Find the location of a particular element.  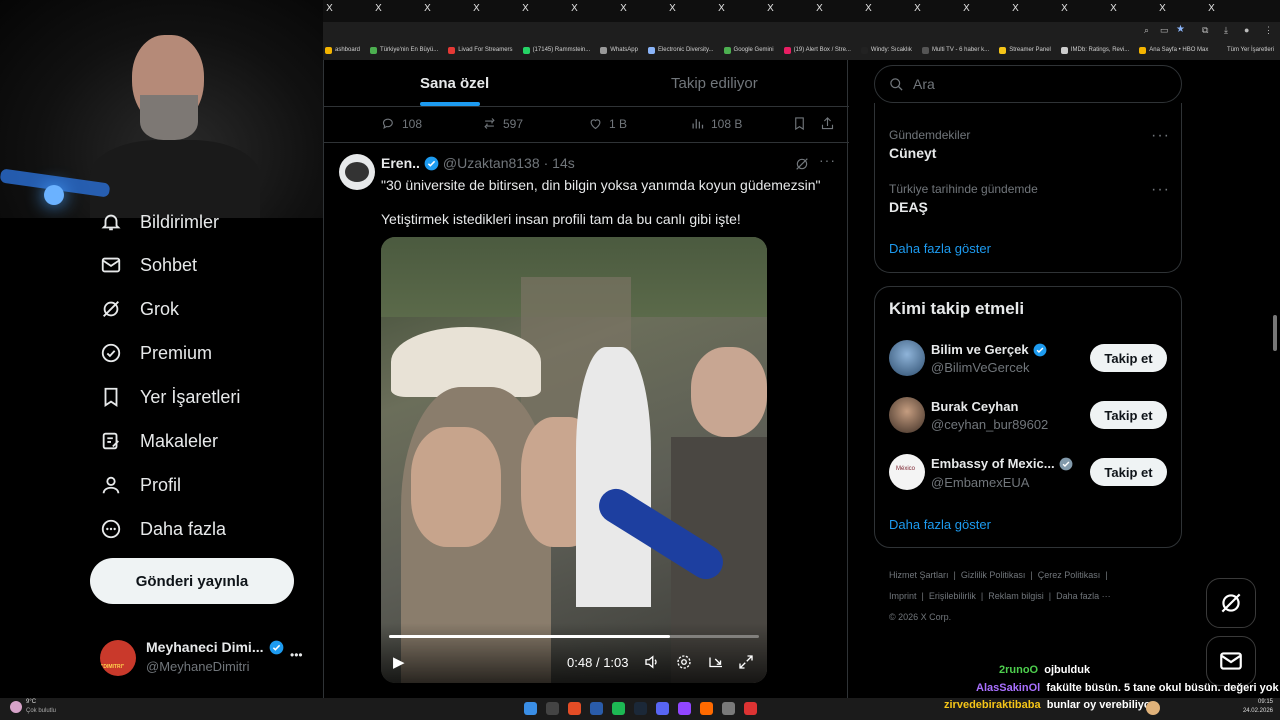

volume-icon is located at coordinates (652, 662).